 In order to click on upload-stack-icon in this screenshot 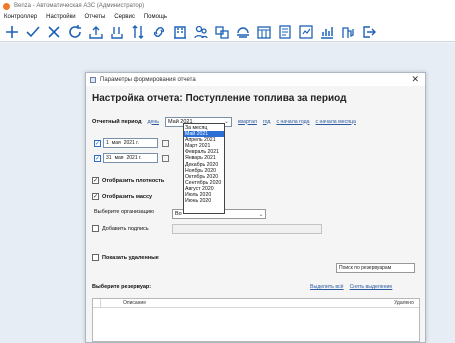, I will do `click(117, 32)`.